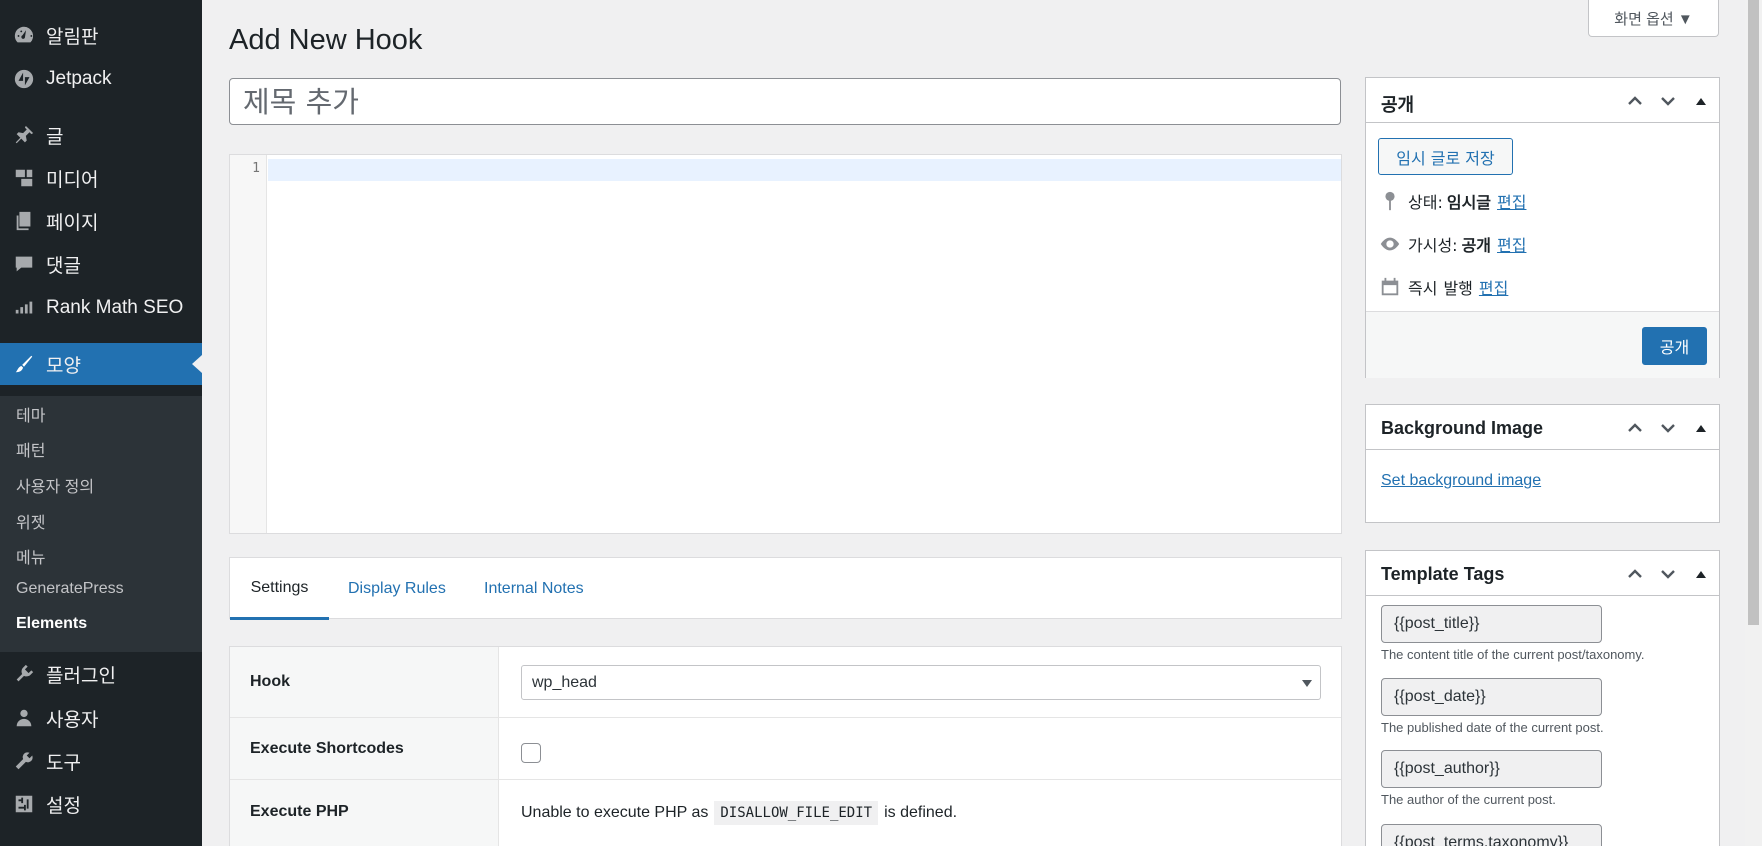 This screenshot has height=846, width=1762. What do you see at coordinates (70, 589) in the screenshot?
I see `submenu-item-generatepress: GeneratePress` at bounding box center [70, 589].